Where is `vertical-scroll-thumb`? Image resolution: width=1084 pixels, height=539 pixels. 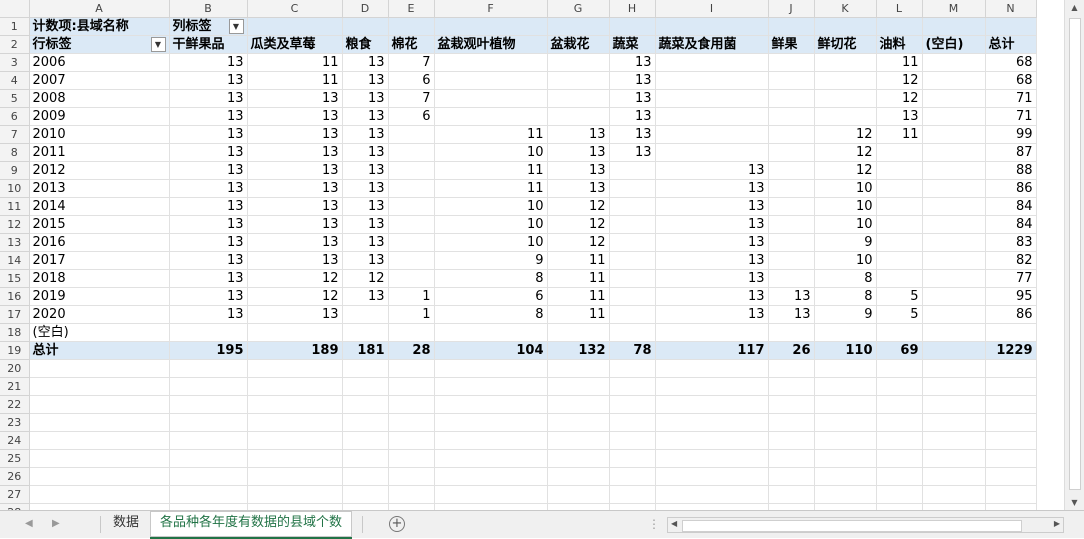
vertical-scroll-thumb is located at coordinates (1075, 254).